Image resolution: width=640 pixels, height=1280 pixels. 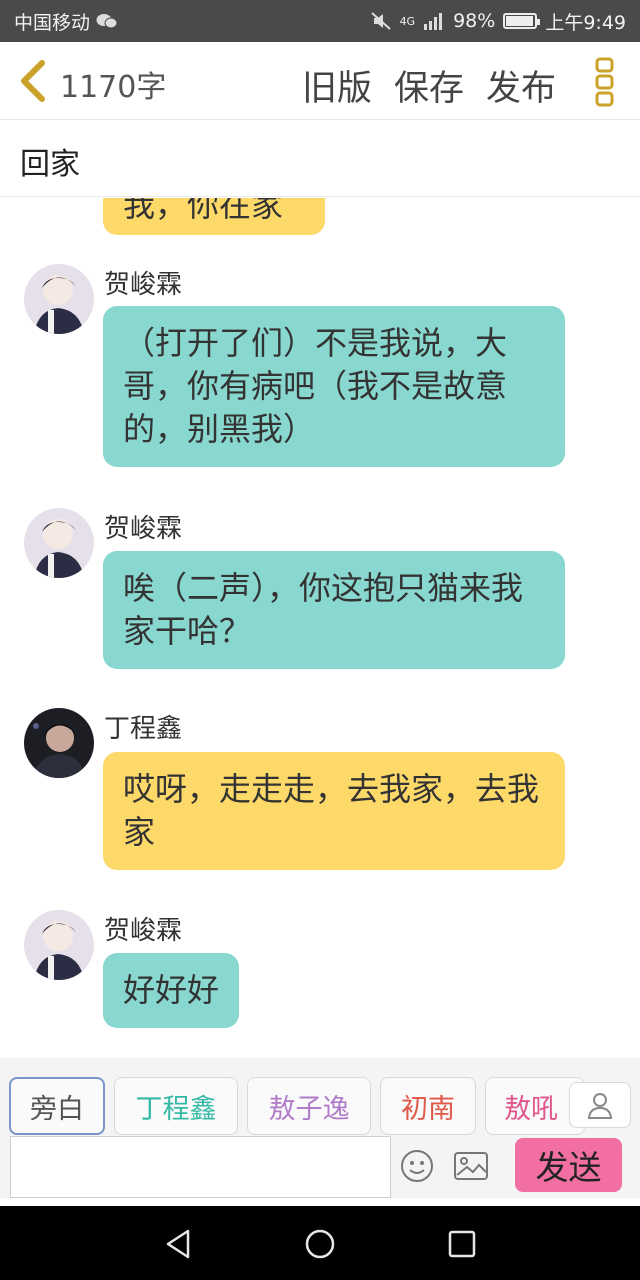 I want to click on more-icon, so click(x=605, y=82).